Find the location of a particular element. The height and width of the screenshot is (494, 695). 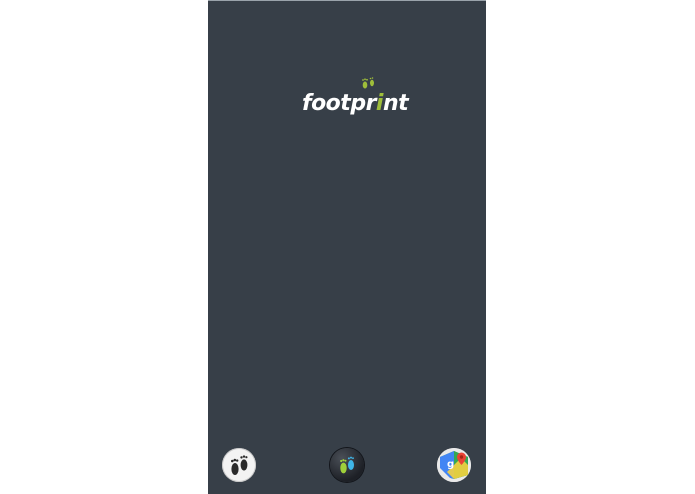

logo-wordmark: footprint is located at coordinates (355, 103).